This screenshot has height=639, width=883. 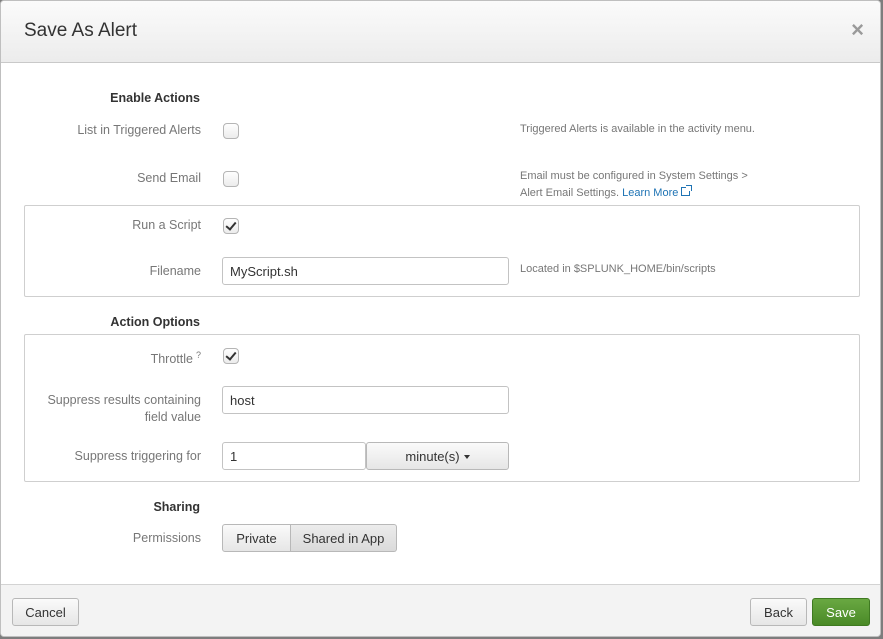 What do you see at coordinates (101, 409) in the screenshot?
I see `suppress-field-label: Suppress results containing field value` at bounding box center [101, 409].